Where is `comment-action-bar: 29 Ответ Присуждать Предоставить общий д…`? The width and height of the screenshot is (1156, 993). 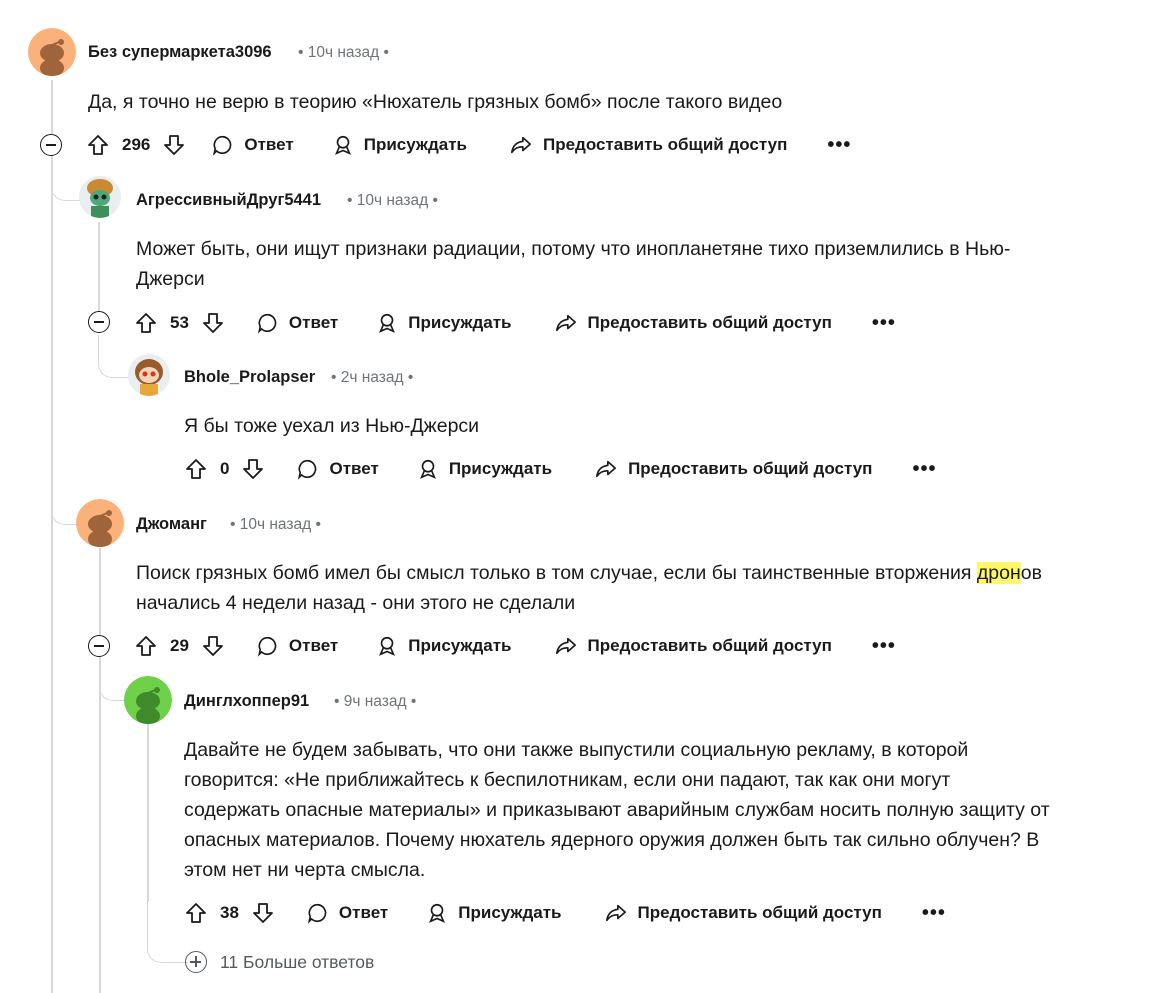
comment-action-bar: 29 Ответ Присуждать Предоставить общий д… is located at coordinates (515, 646).